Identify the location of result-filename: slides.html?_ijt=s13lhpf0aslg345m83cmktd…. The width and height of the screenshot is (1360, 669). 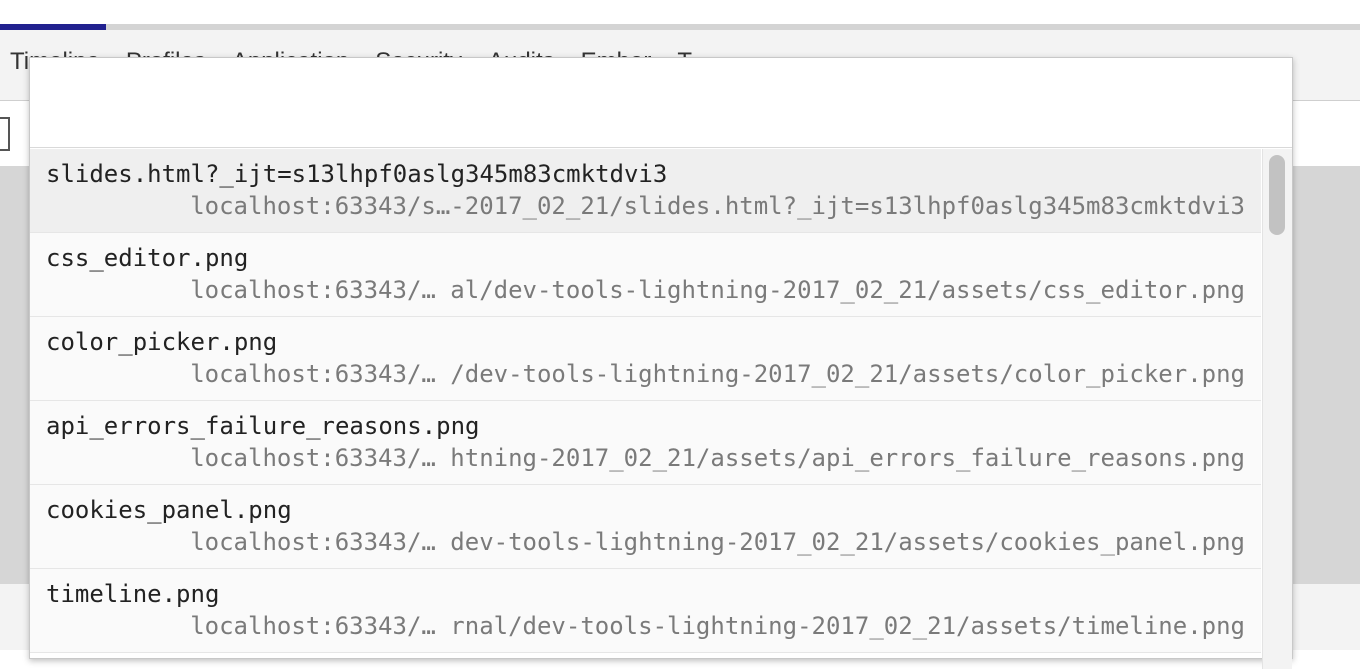
(357, 174).